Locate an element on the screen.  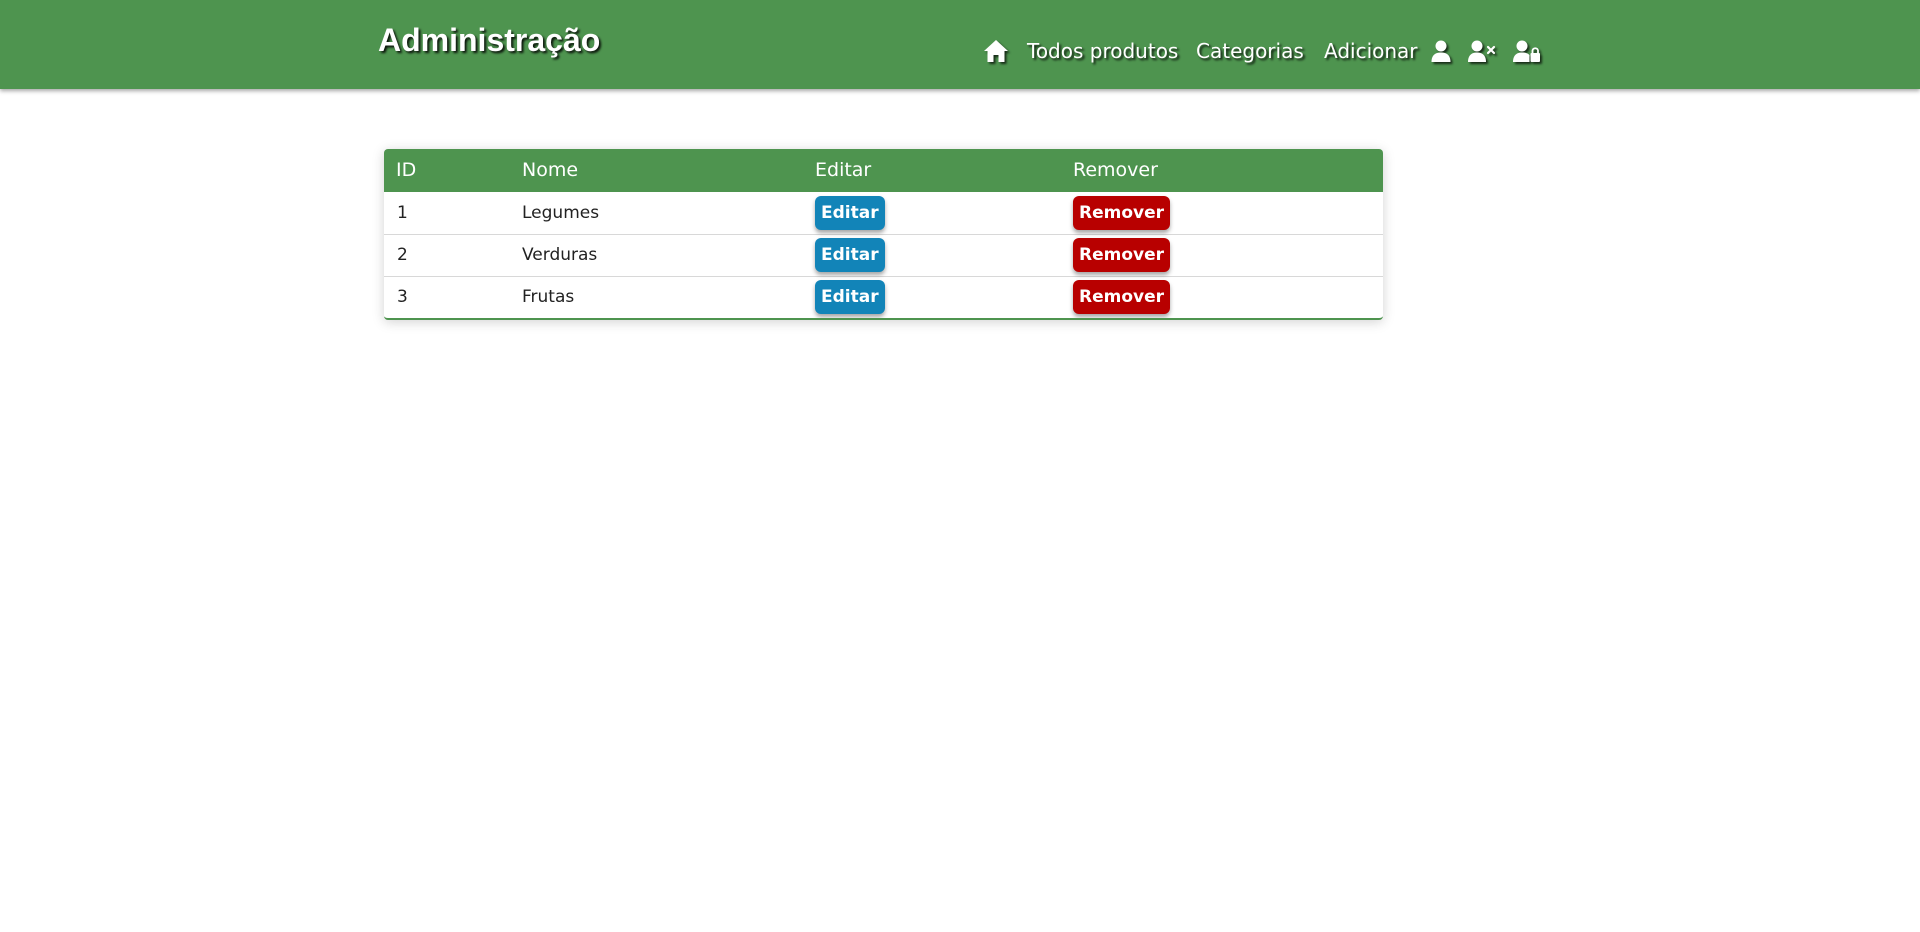
user-lock-icon is located at coordinates (1527, 51).